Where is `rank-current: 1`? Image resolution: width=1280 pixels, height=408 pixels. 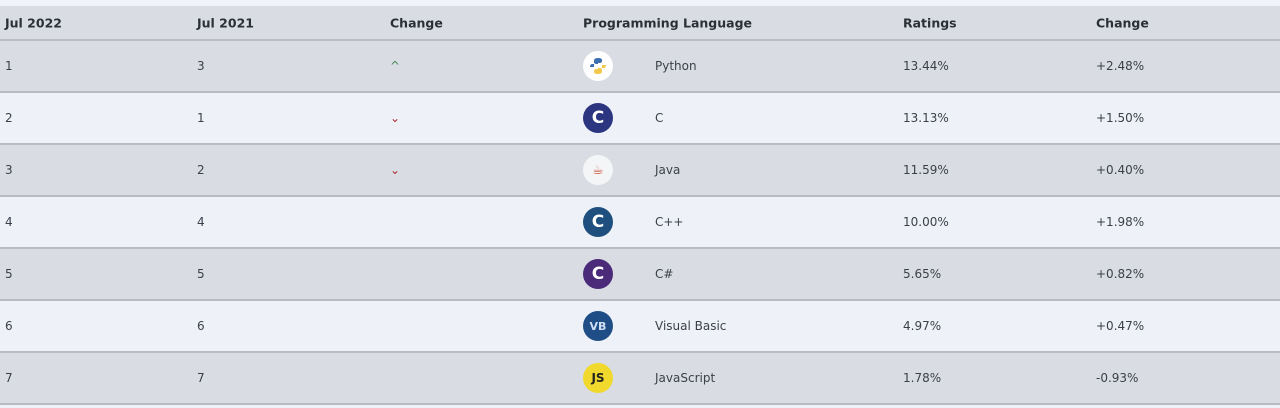
rank-current: 1 is located at coordinates (9, 66).